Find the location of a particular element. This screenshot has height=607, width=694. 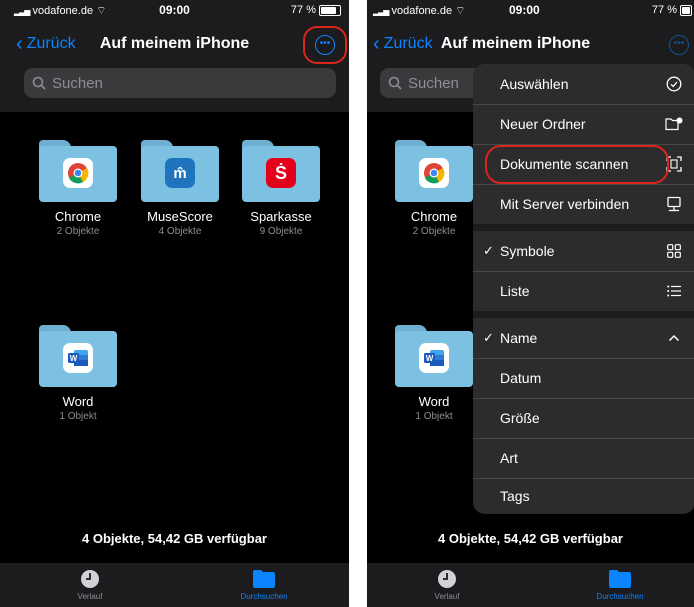

folder-sparkasse: Ṡ Sparkasse 9 Objekte is located at coordinates (281, 188).